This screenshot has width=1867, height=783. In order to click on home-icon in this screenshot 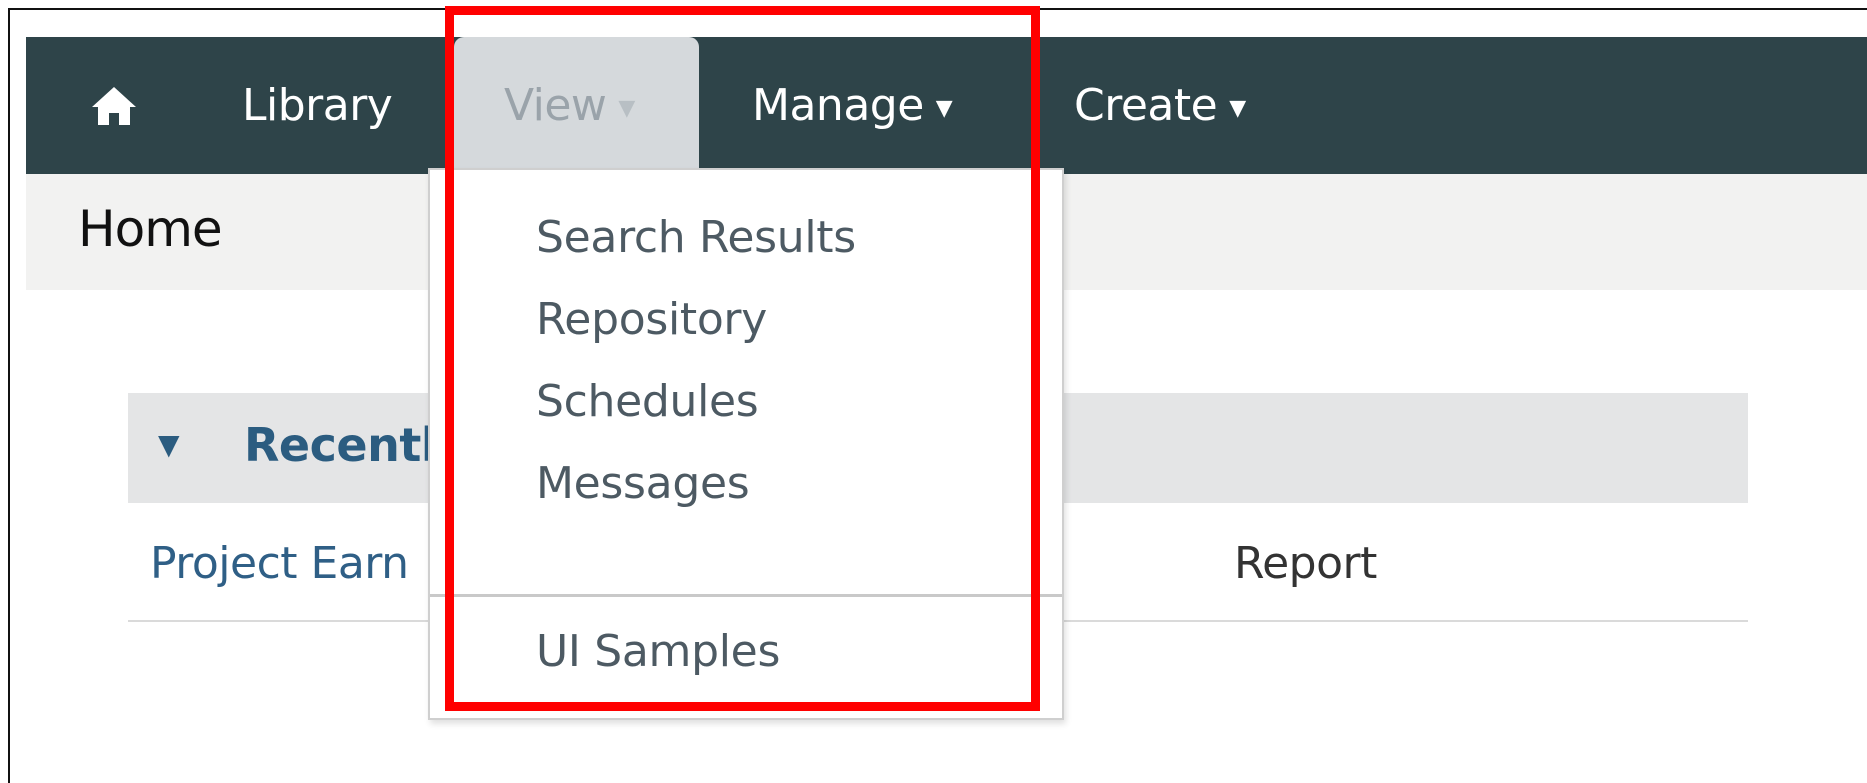, I will do `click(114, 105)`.